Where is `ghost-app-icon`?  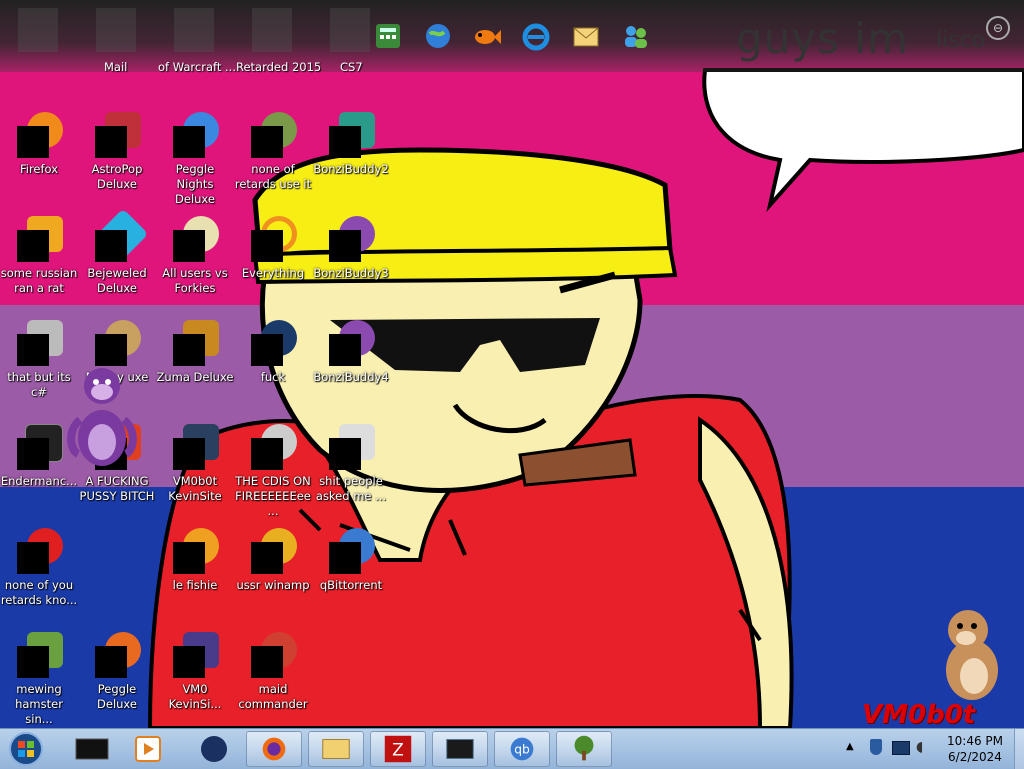
ghost-app-icon is located at coordinates (38, 30).